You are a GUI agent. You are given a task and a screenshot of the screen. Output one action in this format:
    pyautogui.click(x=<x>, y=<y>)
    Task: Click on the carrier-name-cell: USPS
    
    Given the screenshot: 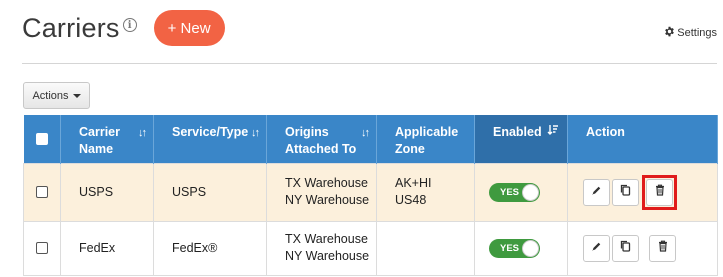 What is the action you would take?
    pyautogui.click(x=107, y=192)
    